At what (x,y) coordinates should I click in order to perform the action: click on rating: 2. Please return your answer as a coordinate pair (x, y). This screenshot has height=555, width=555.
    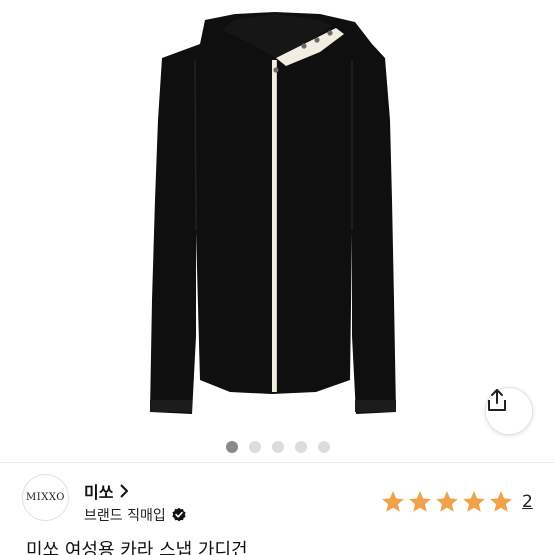
    Looking at the image, I should click on (456, 502).